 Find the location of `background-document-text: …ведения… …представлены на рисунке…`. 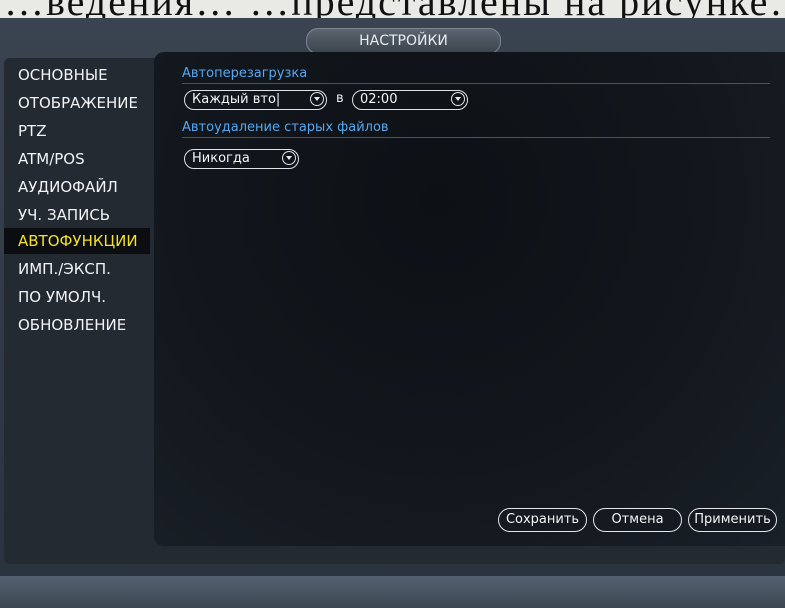

background-document-text: …ведения… …представлены на рисунке… is located at coordinates (392, 9).